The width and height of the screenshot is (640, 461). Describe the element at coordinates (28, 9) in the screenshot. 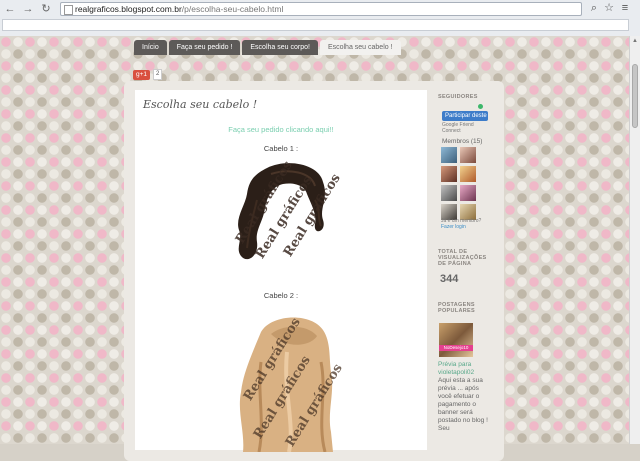

I see `forward-arrow-icon: →` at that location.